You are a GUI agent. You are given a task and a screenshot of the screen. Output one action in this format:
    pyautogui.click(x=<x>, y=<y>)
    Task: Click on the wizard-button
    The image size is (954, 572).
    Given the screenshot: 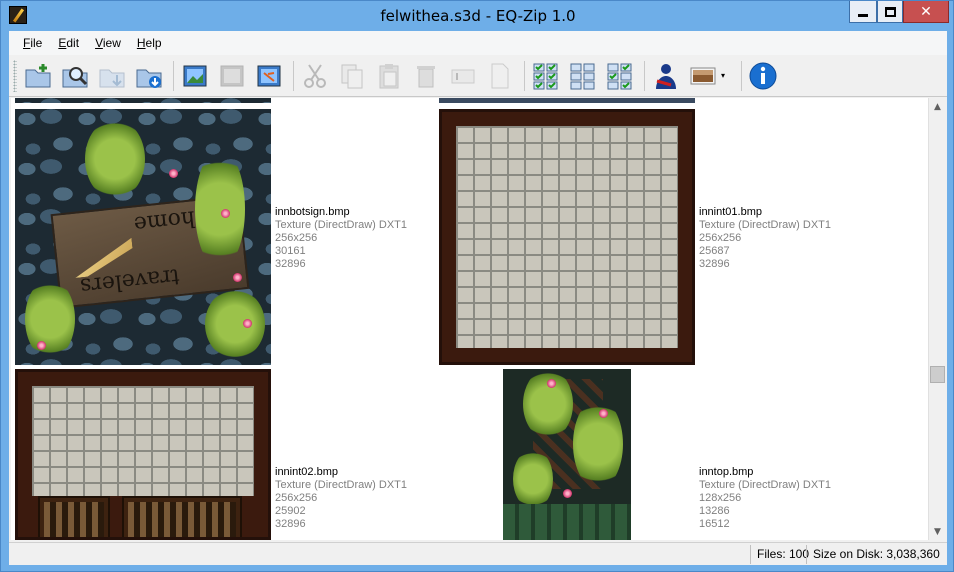 What is the action you would take?
    pyautogui.click(x=666, y=76)
    